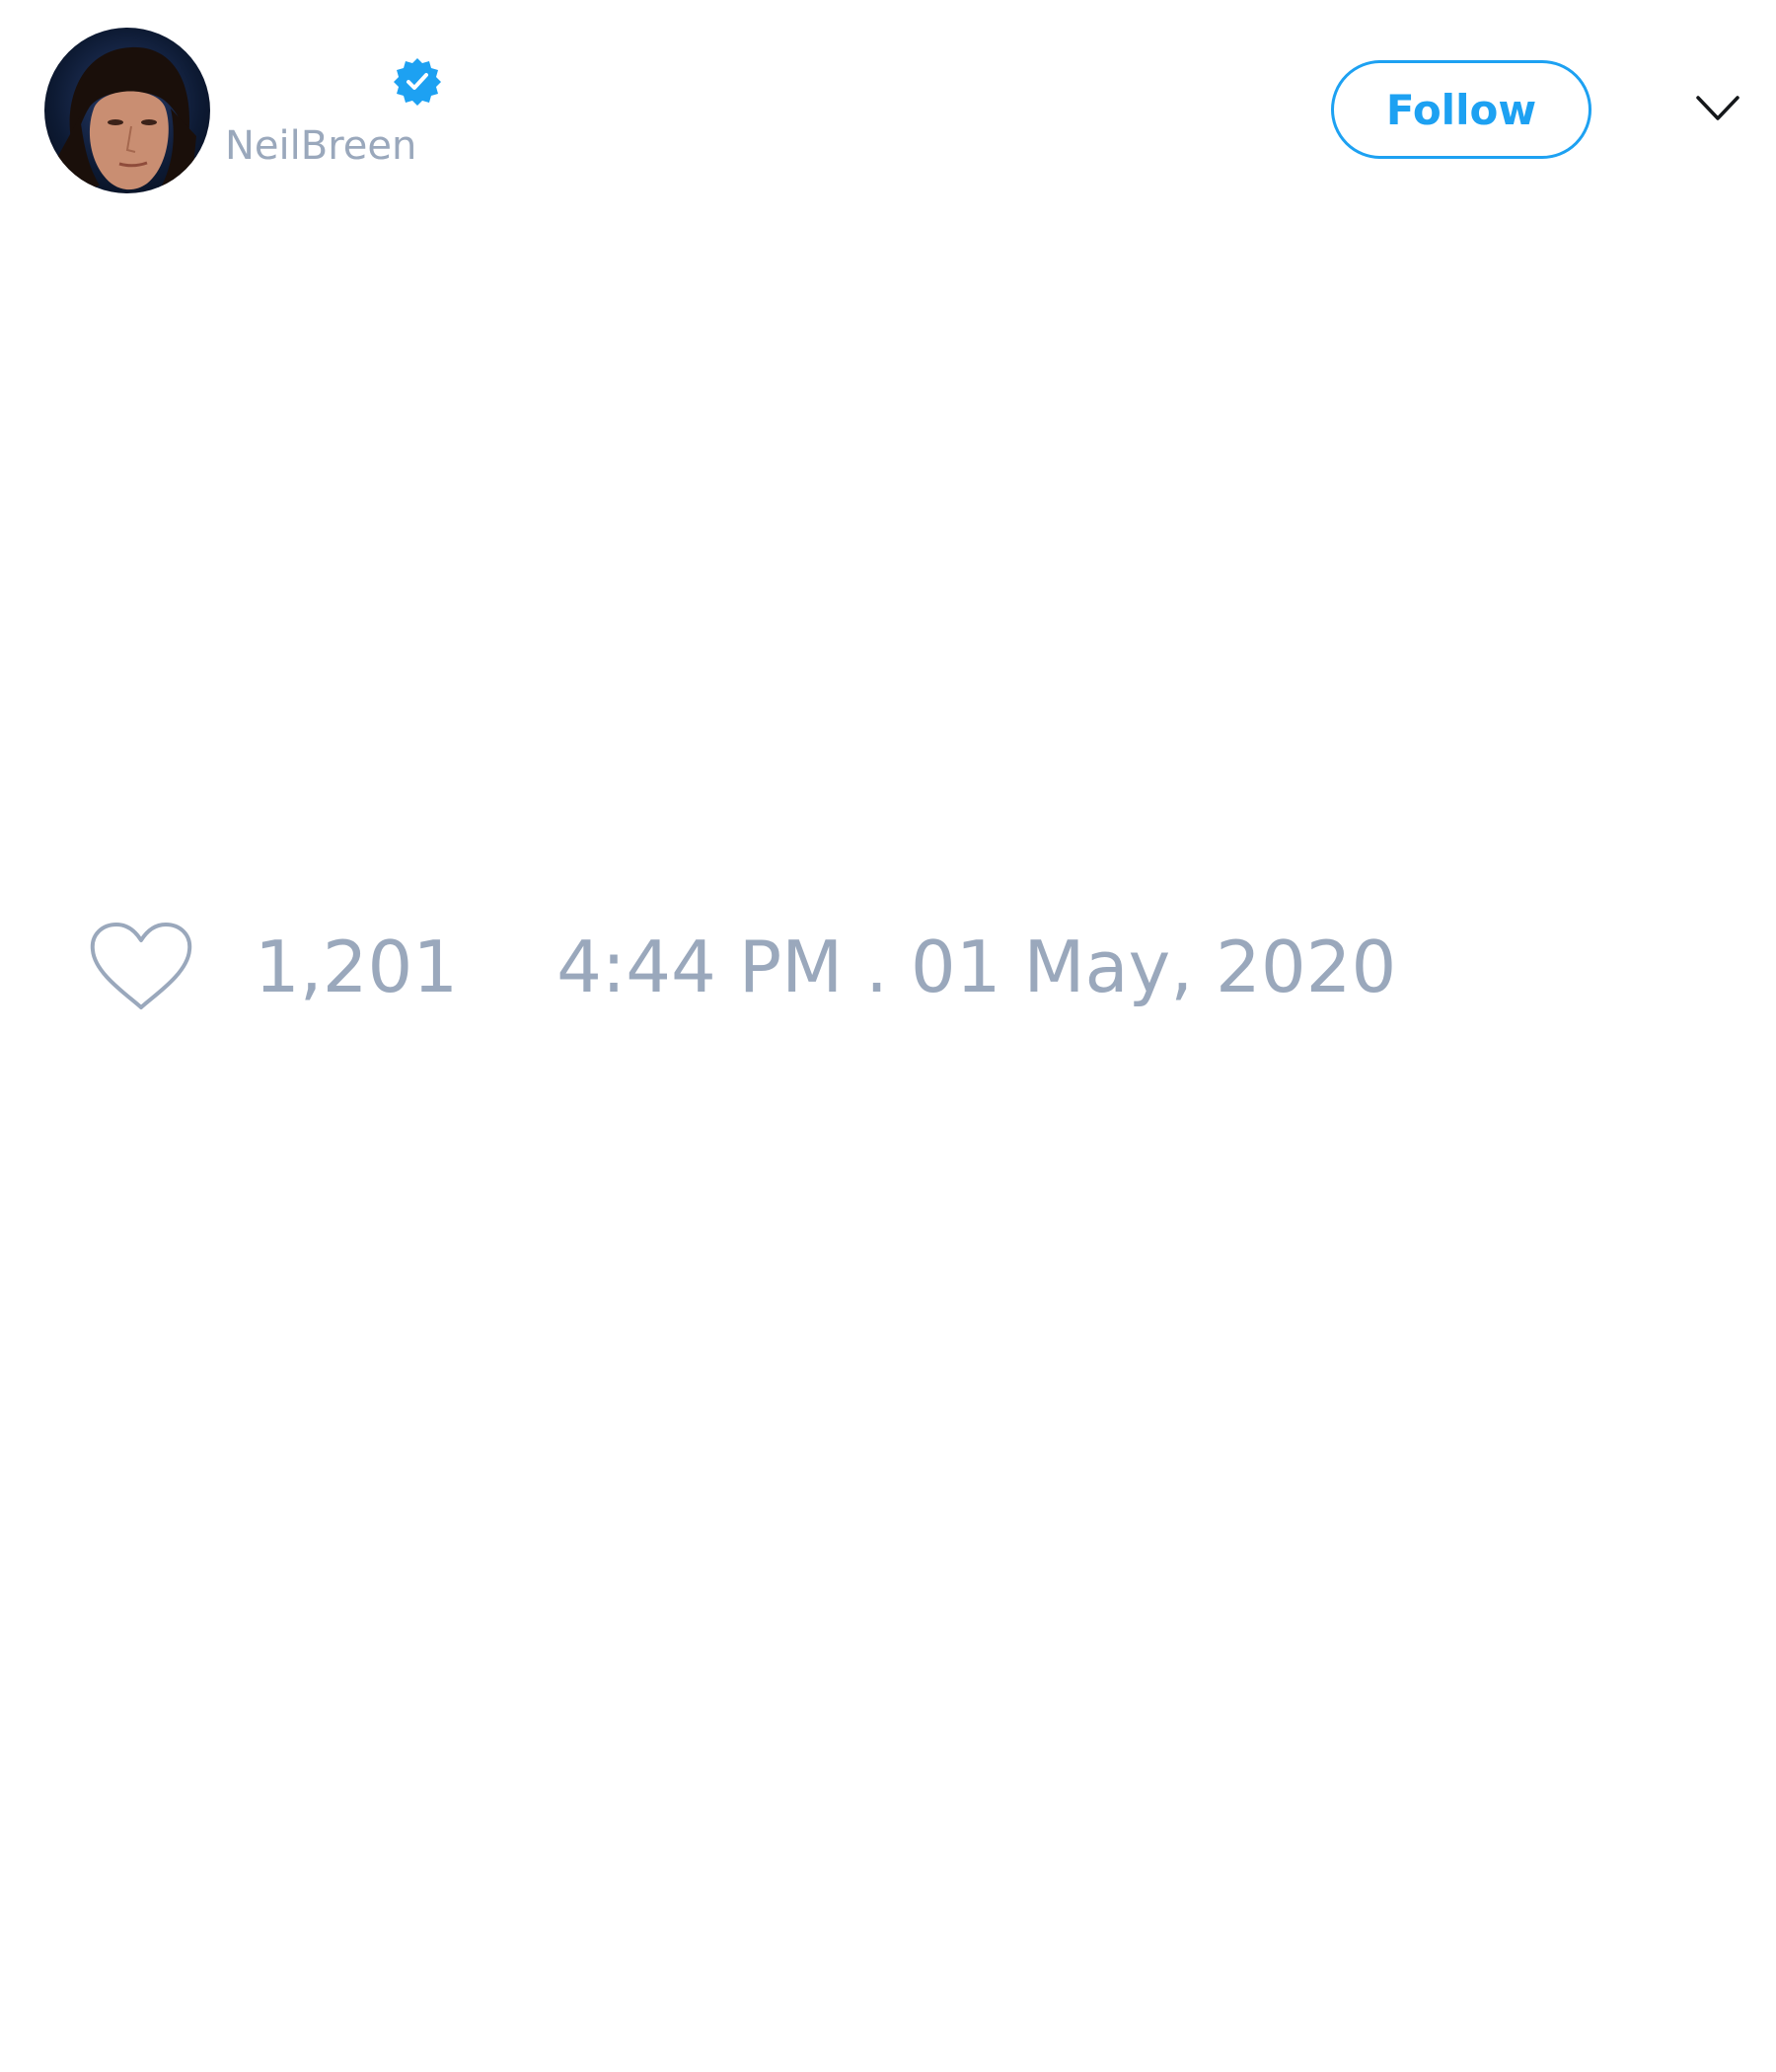  I want to click on author-name-row, so click(333, 81).